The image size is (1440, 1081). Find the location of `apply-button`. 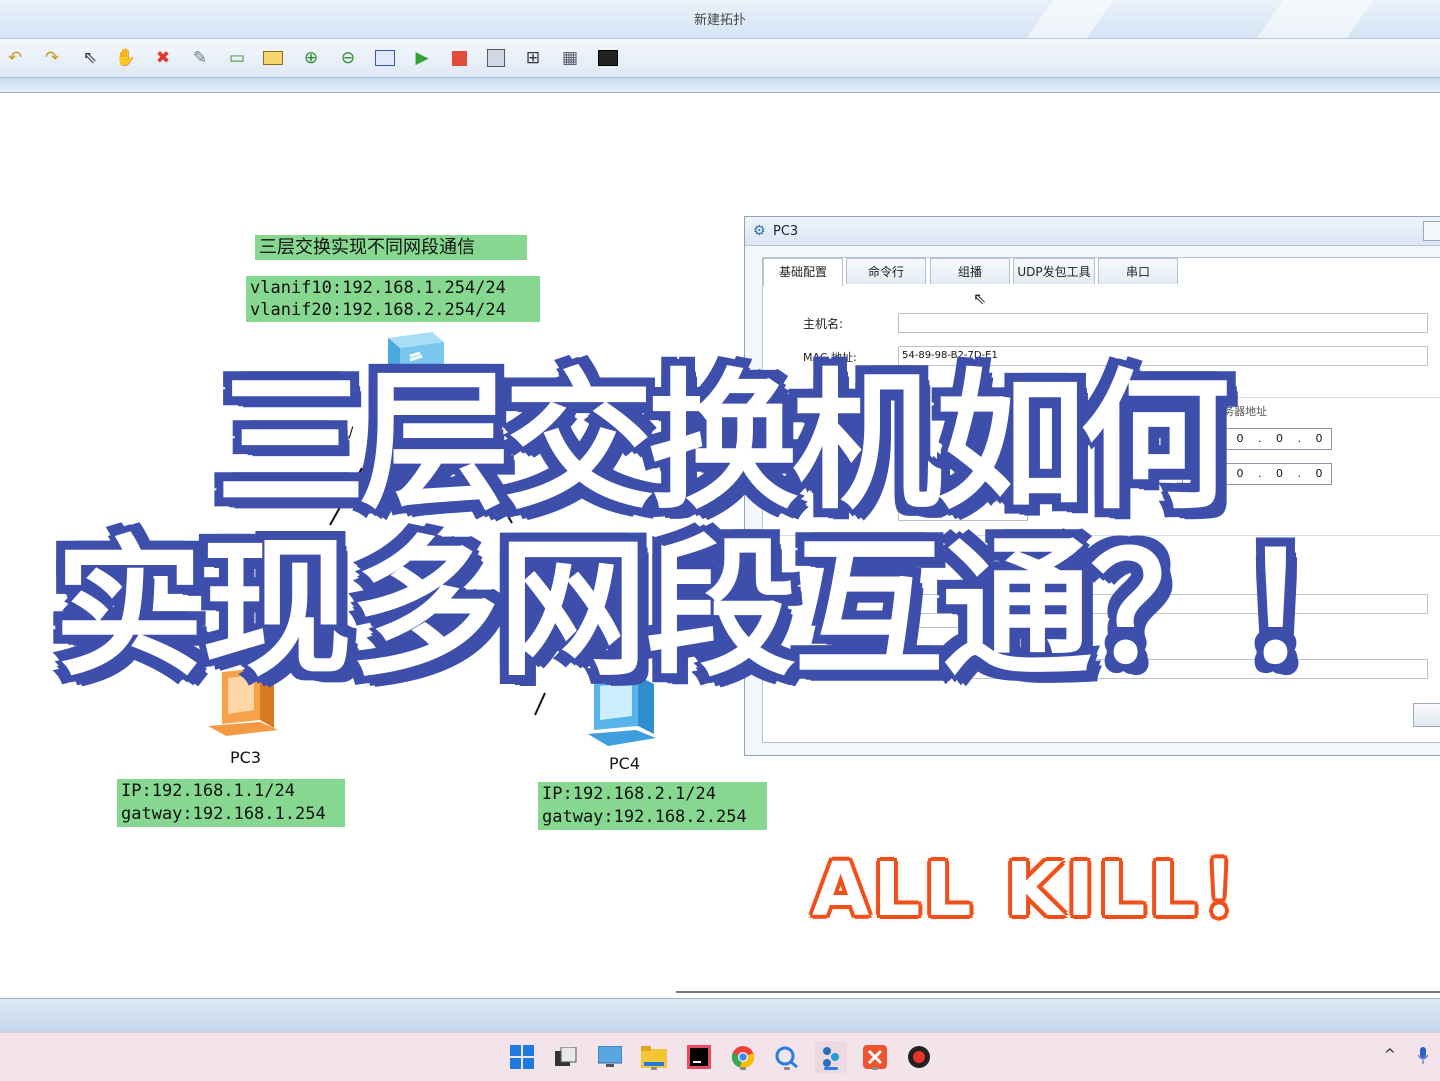

apply-button is located at coordinates (1426, 715).